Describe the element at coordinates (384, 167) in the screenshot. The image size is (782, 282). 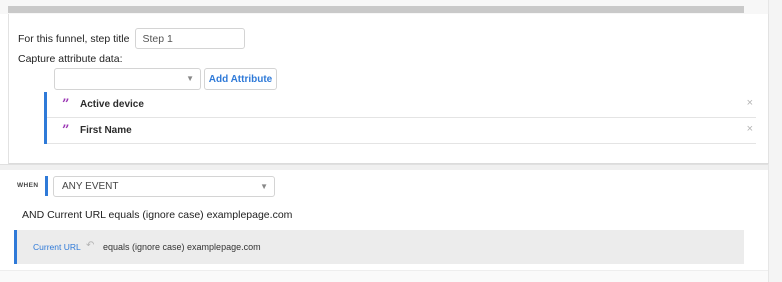
I see `section-divider` at that location.